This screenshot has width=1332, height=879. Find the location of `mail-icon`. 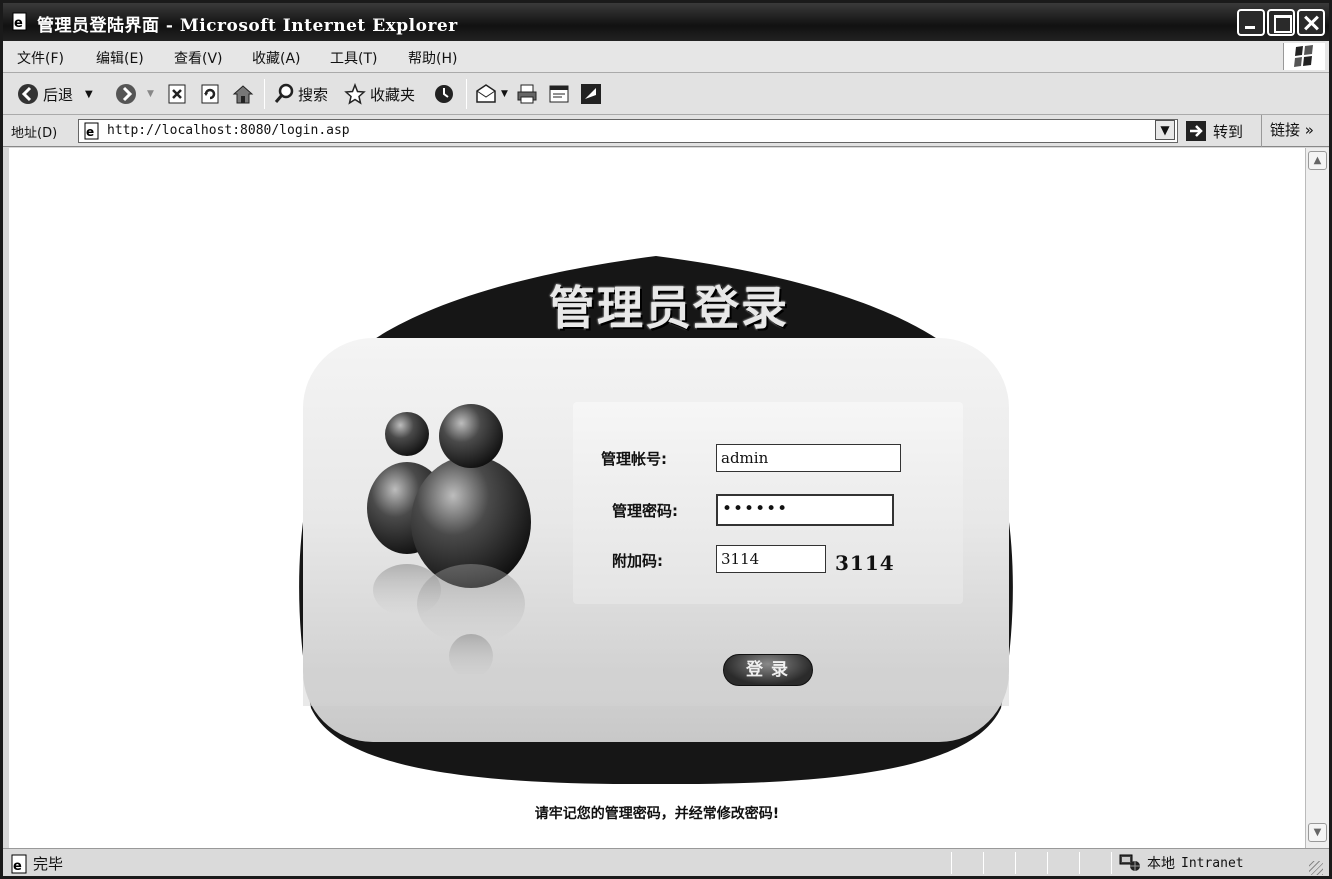

mail-icon is located at coordinates (486, 93).